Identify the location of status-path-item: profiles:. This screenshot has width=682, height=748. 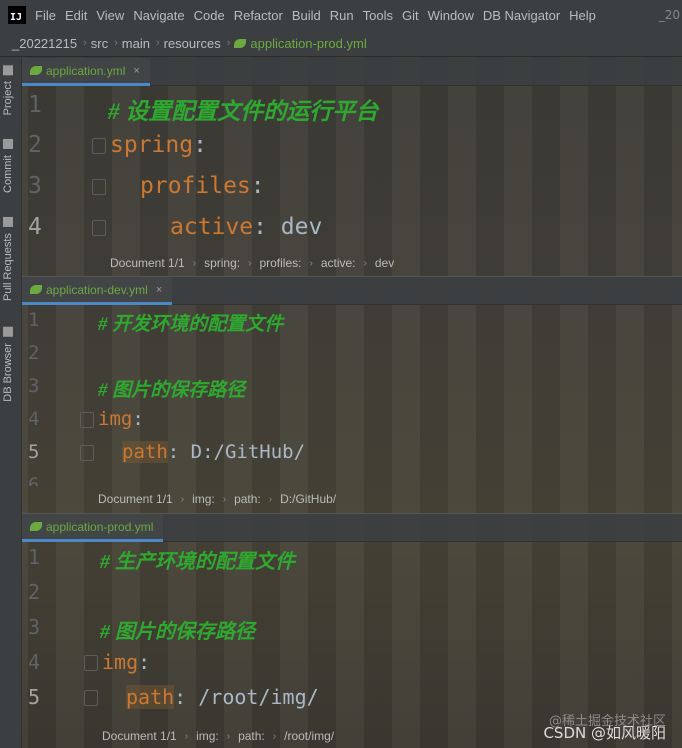
(280, 263).